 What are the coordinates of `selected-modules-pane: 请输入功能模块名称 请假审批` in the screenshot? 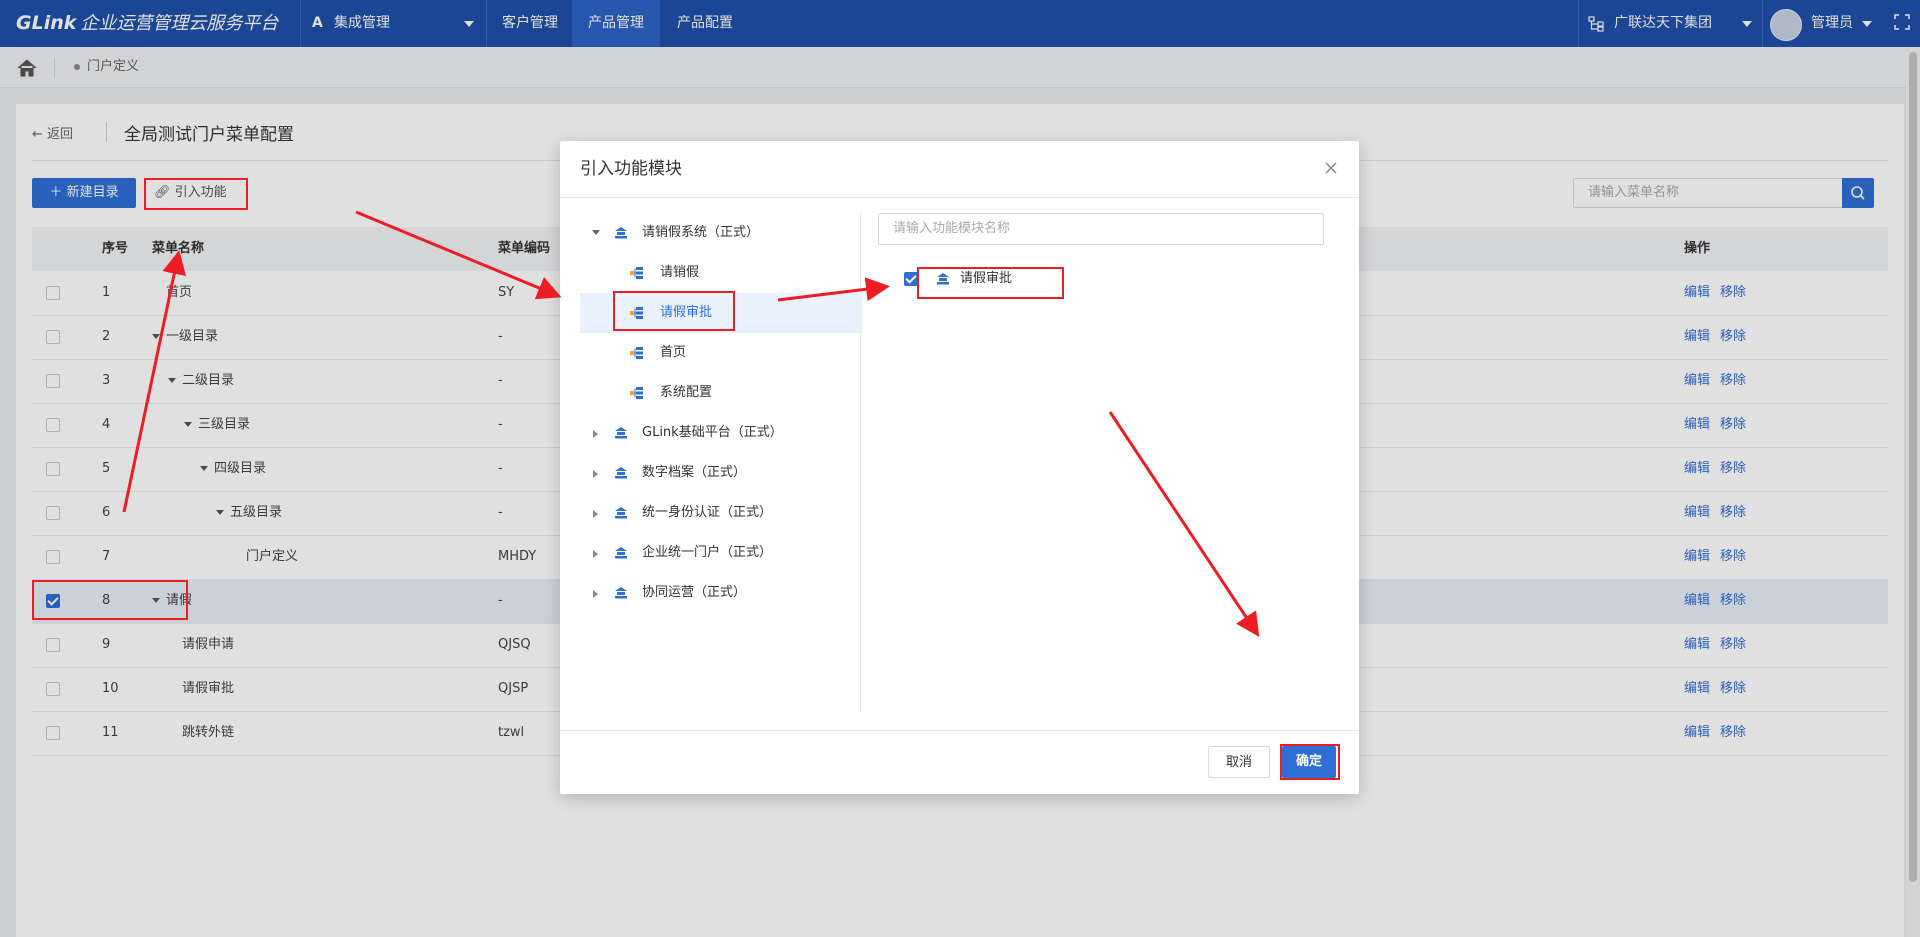 It's located at (1109, 463).